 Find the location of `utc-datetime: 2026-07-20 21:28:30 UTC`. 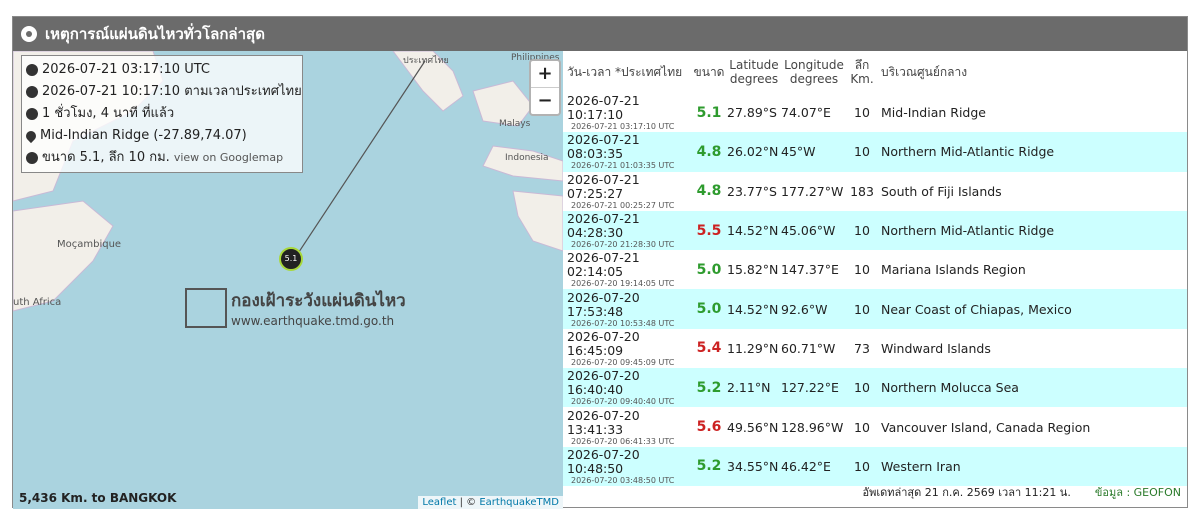

utc-datetime: 2026-07-20 21:28:30 UTC is located at coordinates (623, 245).